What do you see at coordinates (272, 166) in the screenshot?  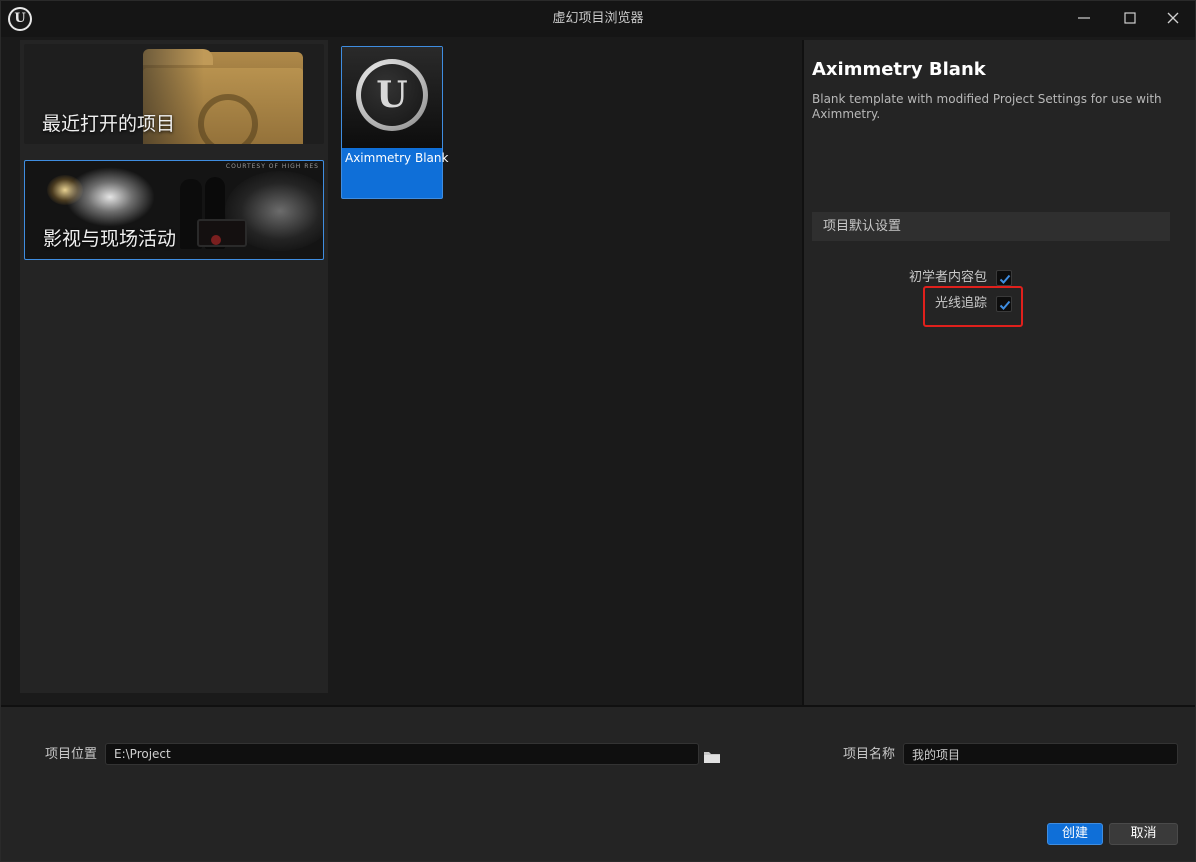 I see `image-credit: COURTESY OF HIGH RES` at bounding box center [272, 166].